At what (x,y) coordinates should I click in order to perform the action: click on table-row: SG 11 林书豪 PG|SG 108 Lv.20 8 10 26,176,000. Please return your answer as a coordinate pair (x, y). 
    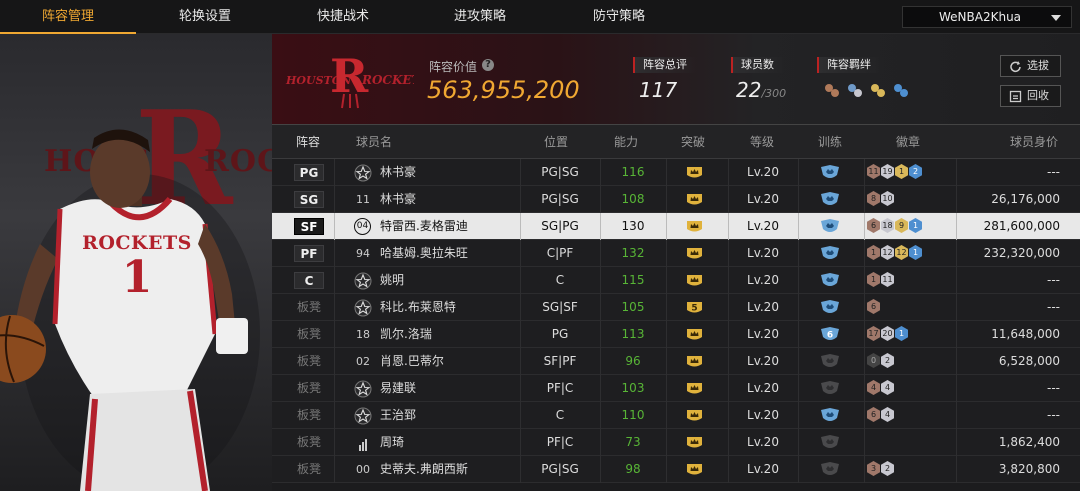
    Looking at the image, I should click on (676, 199).